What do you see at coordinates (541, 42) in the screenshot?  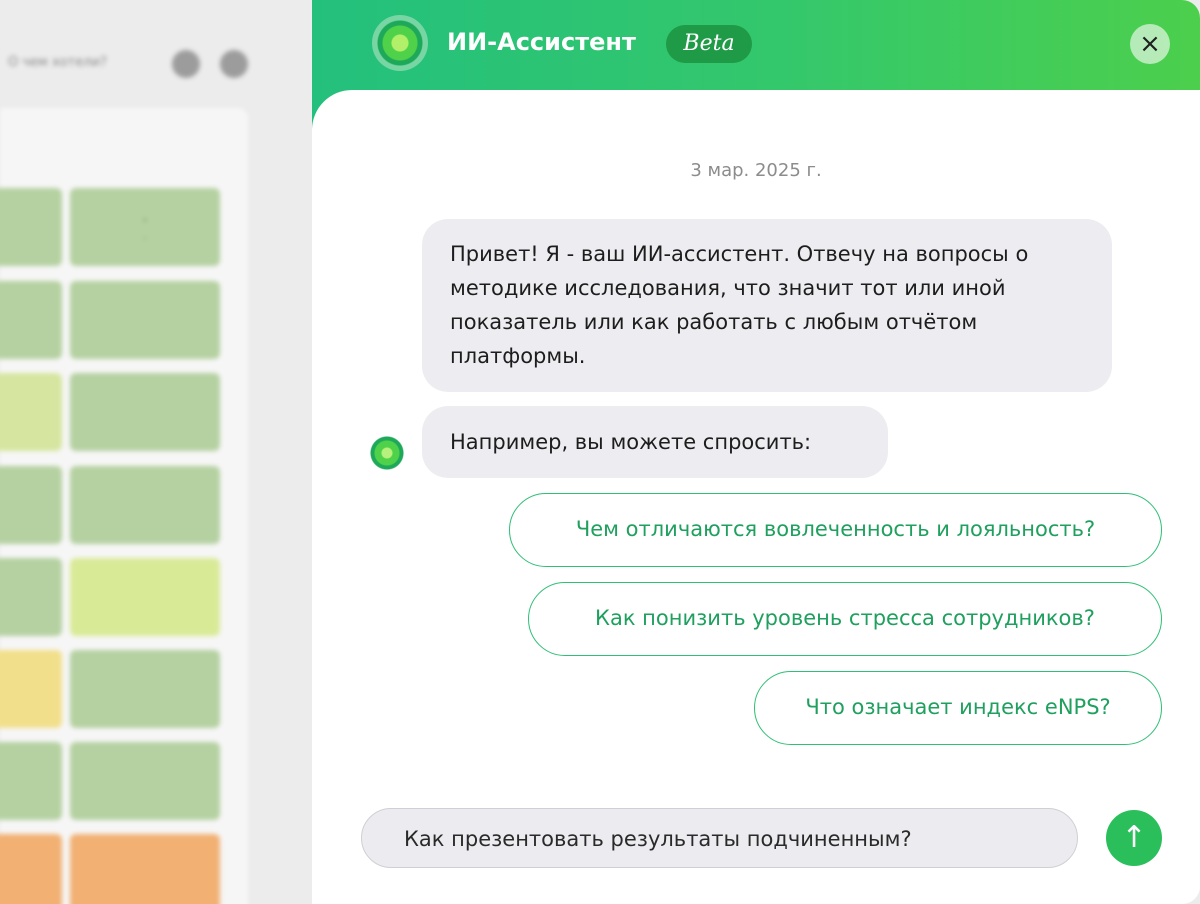 I see `chat-title: ИИ-Ассистент` at bounding box center [541, 42].